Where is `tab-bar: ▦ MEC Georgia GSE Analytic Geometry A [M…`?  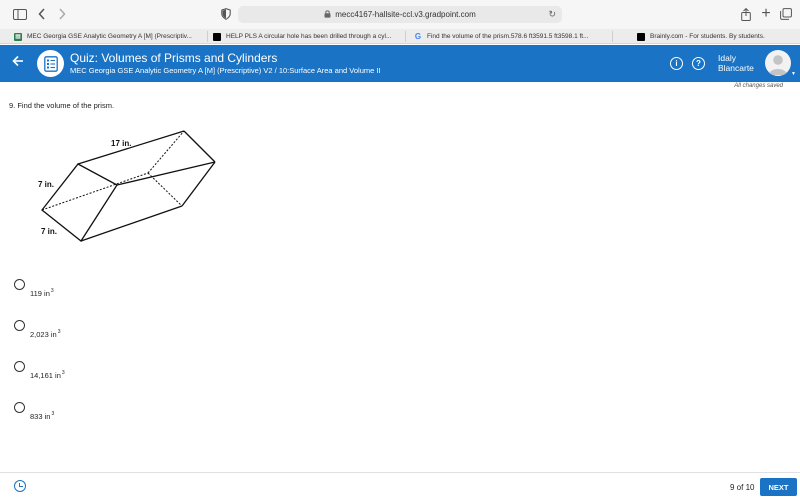 tab-bar: ▦ MEC Georgia GSE Analytic Geometry A [M… is located at coordinates (400, 36).